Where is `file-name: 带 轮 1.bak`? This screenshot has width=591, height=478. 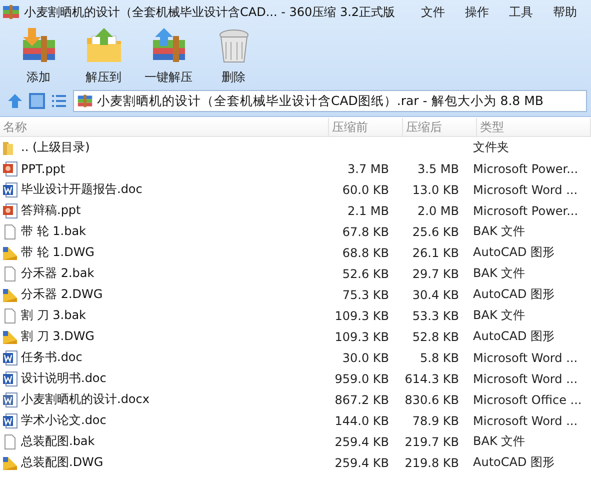
file-name: 带 轮 1.bak is located at coordinates (53, 231).